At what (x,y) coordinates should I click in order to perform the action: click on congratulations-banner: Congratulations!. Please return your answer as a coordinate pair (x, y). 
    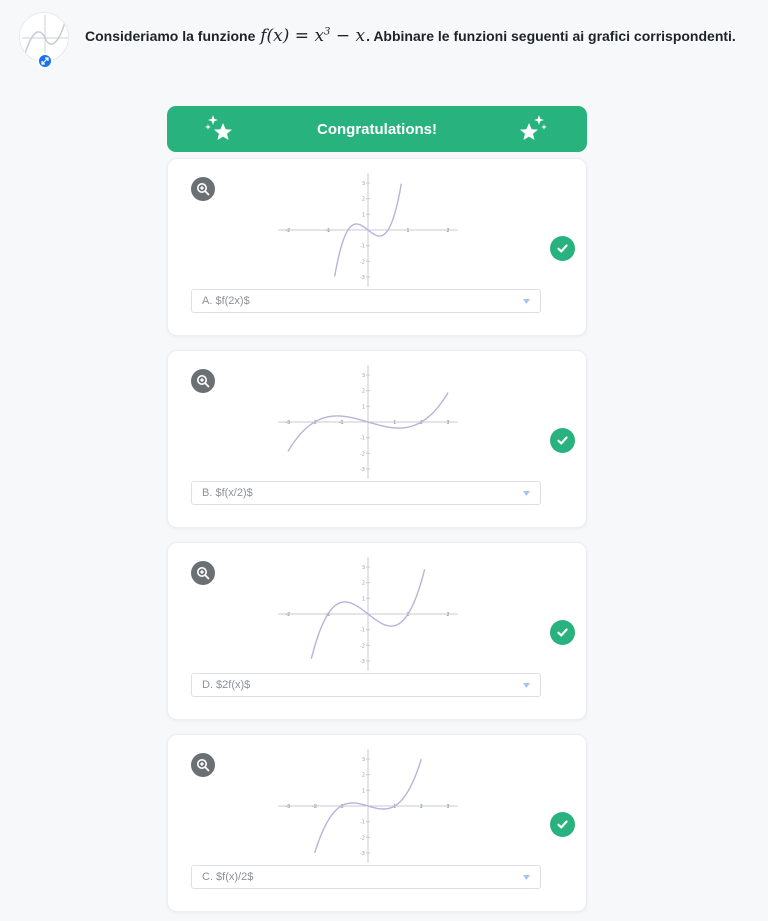
    Looking at the image, I should click on (377, 129).